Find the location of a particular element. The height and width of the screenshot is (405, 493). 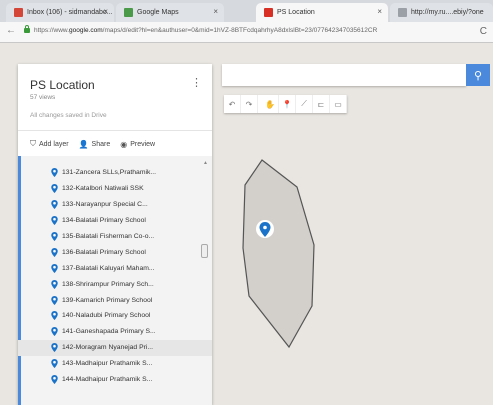

draw-line-icon: ⟋ is located at coordinates (304, 104).